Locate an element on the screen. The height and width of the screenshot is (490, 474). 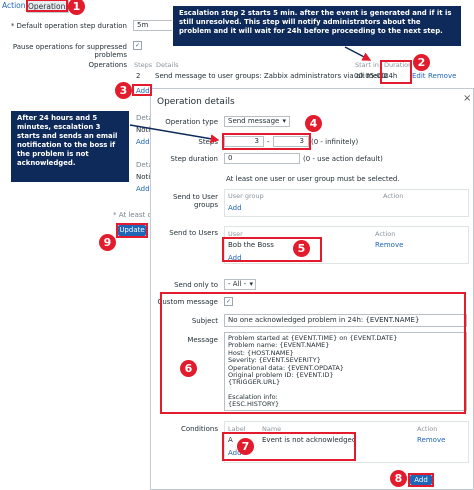
highlight-steps is located at coordinates (266, 141).